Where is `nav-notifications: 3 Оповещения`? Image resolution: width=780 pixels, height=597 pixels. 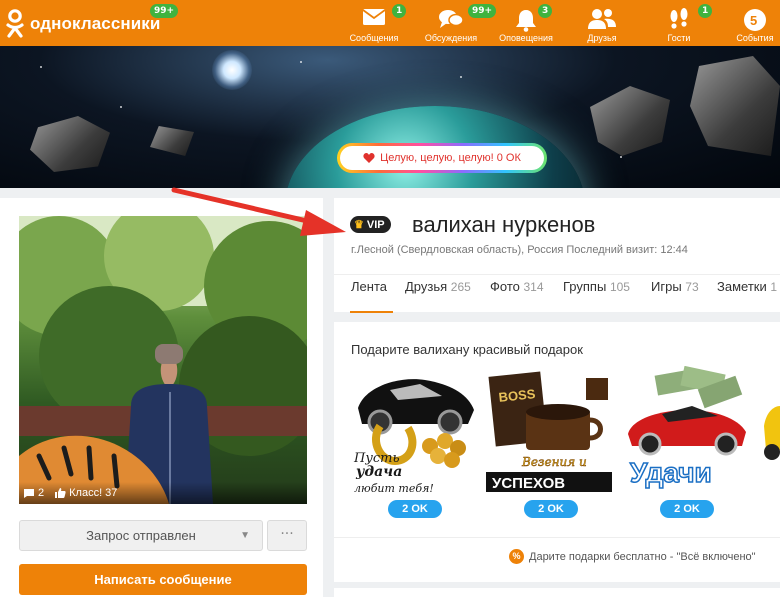
nav-notifications: 3 Оповещения is located at coordinates (526, 23).